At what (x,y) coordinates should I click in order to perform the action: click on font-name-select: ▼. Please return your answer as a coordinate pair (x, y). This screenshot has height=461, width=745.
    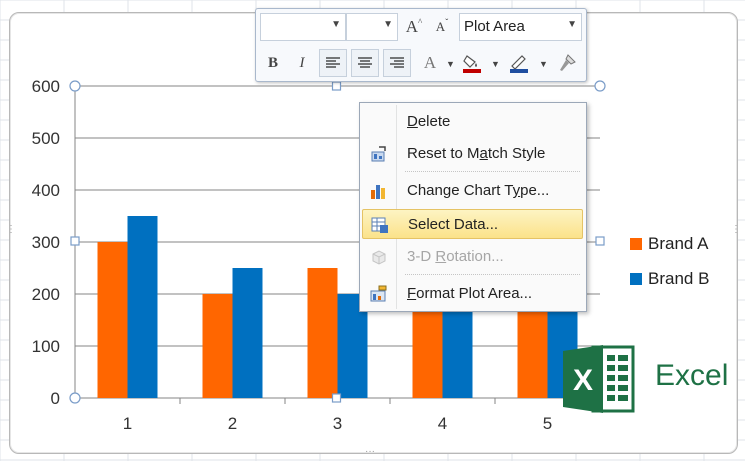
    Looking at the image, I should click on (303, 27).